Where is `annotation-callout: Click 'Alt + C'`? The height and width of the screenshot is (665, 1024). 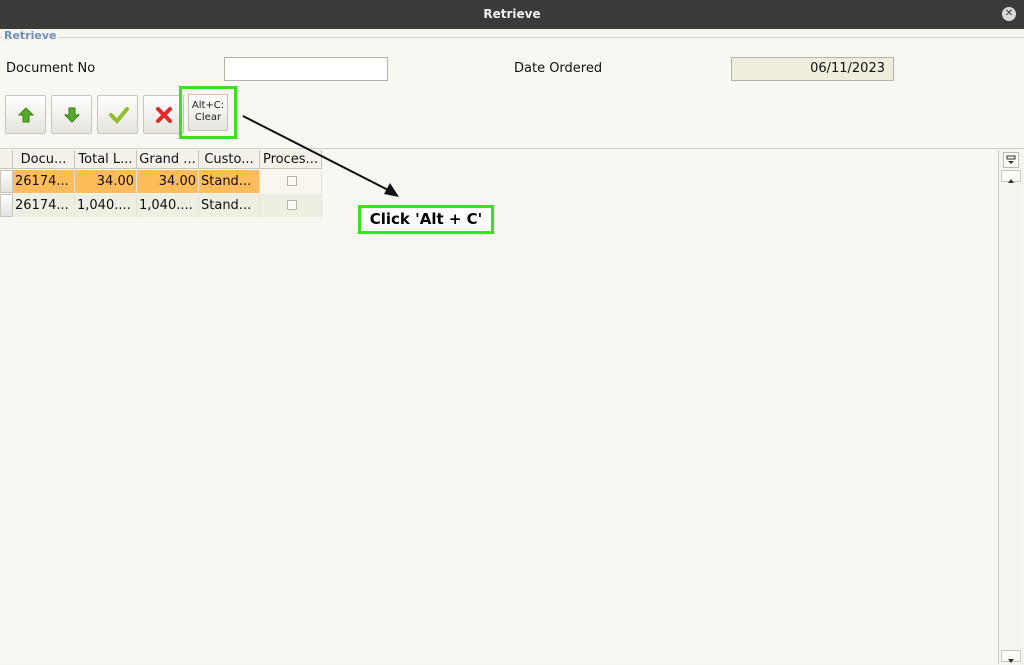 annotation-callout: Click 'Alt + C' is located at coordinates (426, 219).